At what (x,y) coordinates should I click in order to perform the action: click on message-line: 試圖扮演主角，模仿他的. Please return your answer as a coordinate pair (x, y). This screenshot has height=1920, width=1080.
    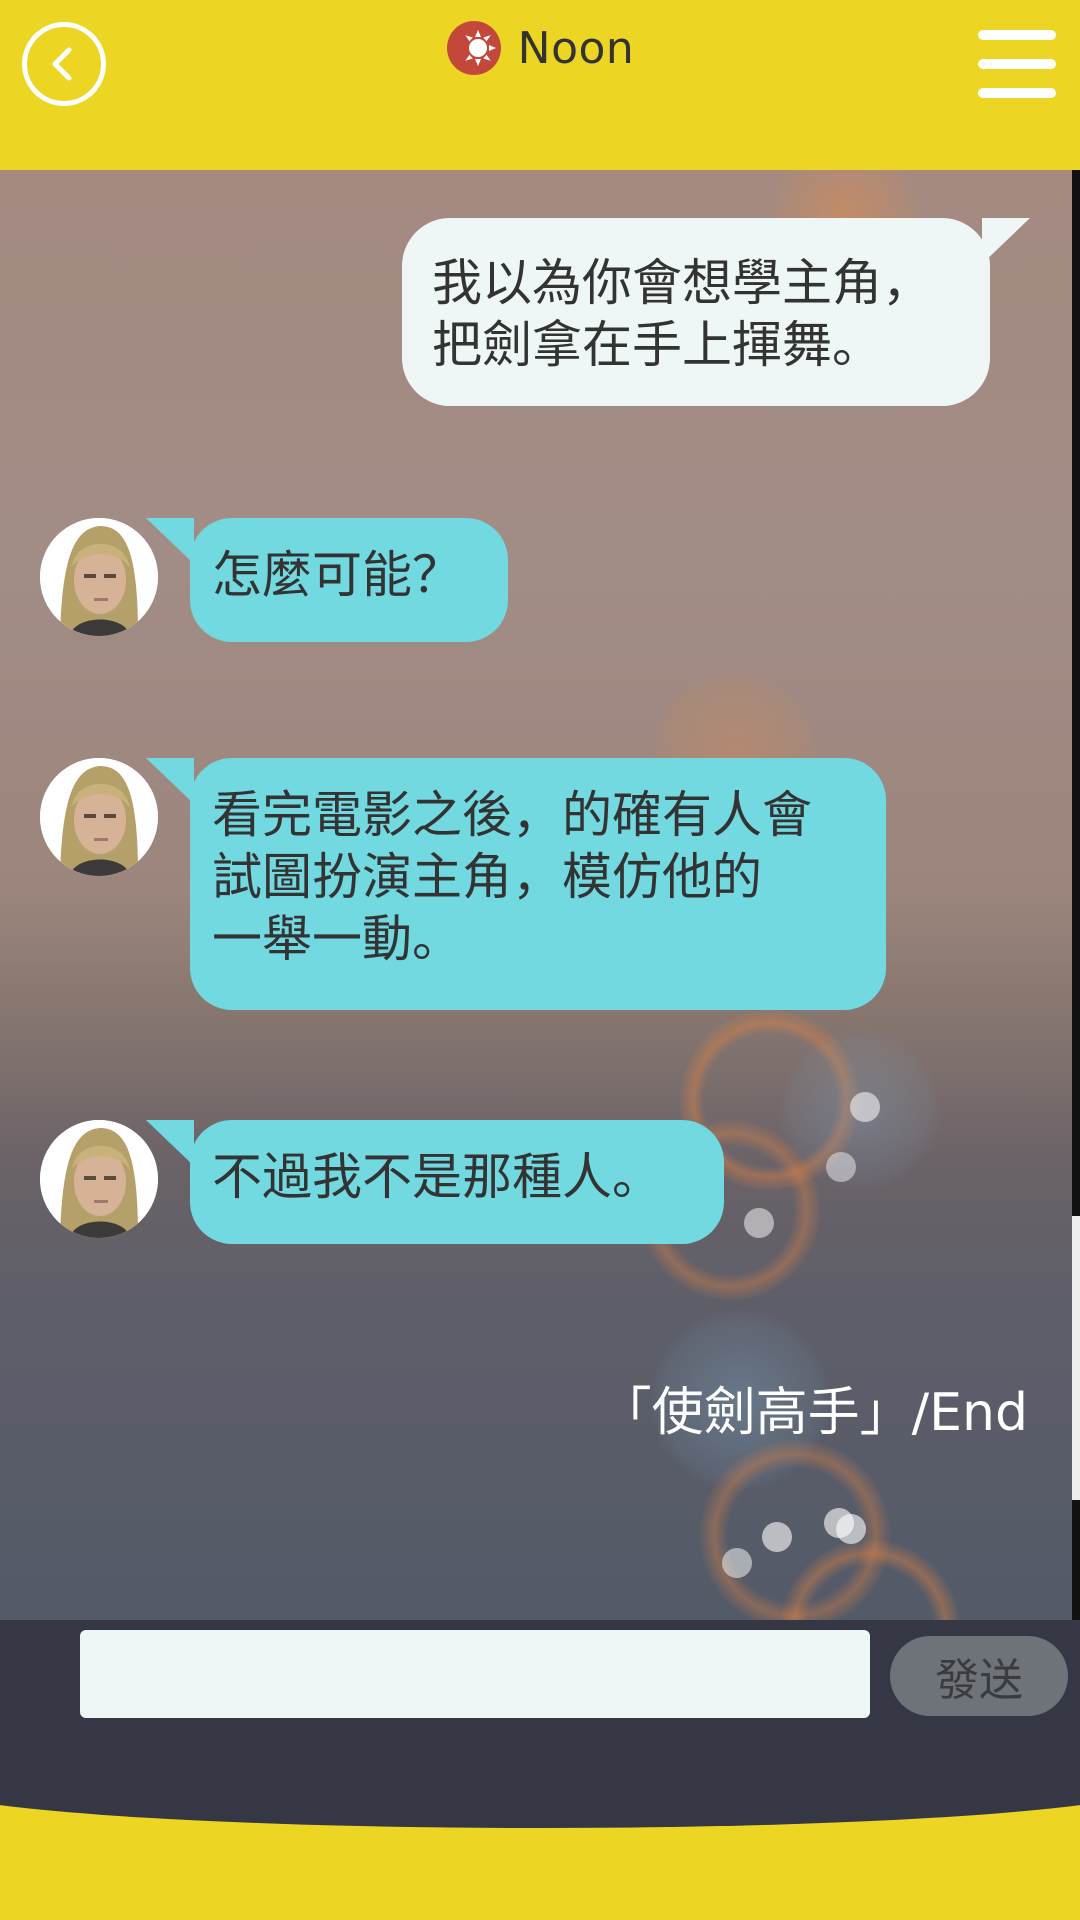
    Looking at the image, I should click on (487, 877).